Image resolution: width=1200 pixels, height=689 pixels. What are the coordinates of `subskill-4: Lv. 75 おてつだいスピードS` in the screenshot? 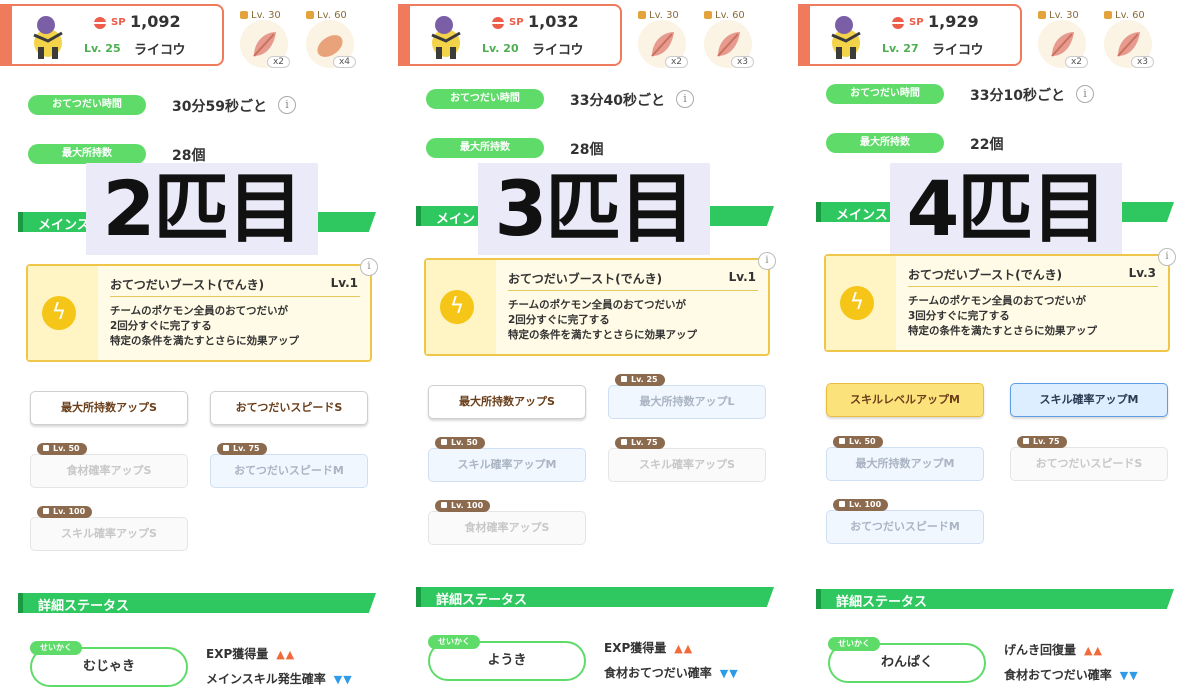 It's located at (1089, 458).